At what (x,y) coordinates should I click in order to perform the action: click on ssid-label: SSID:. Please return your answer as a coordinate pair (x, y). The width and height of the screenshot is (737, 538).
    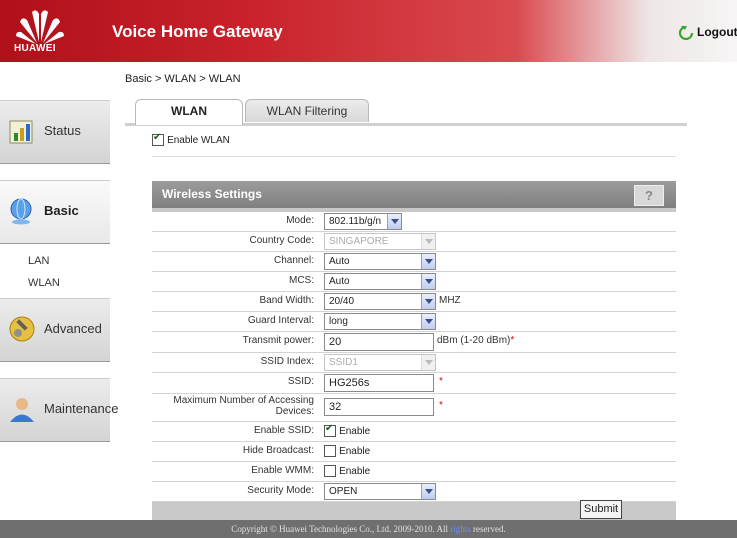
    Looking at the image, I should click on (300, 381).